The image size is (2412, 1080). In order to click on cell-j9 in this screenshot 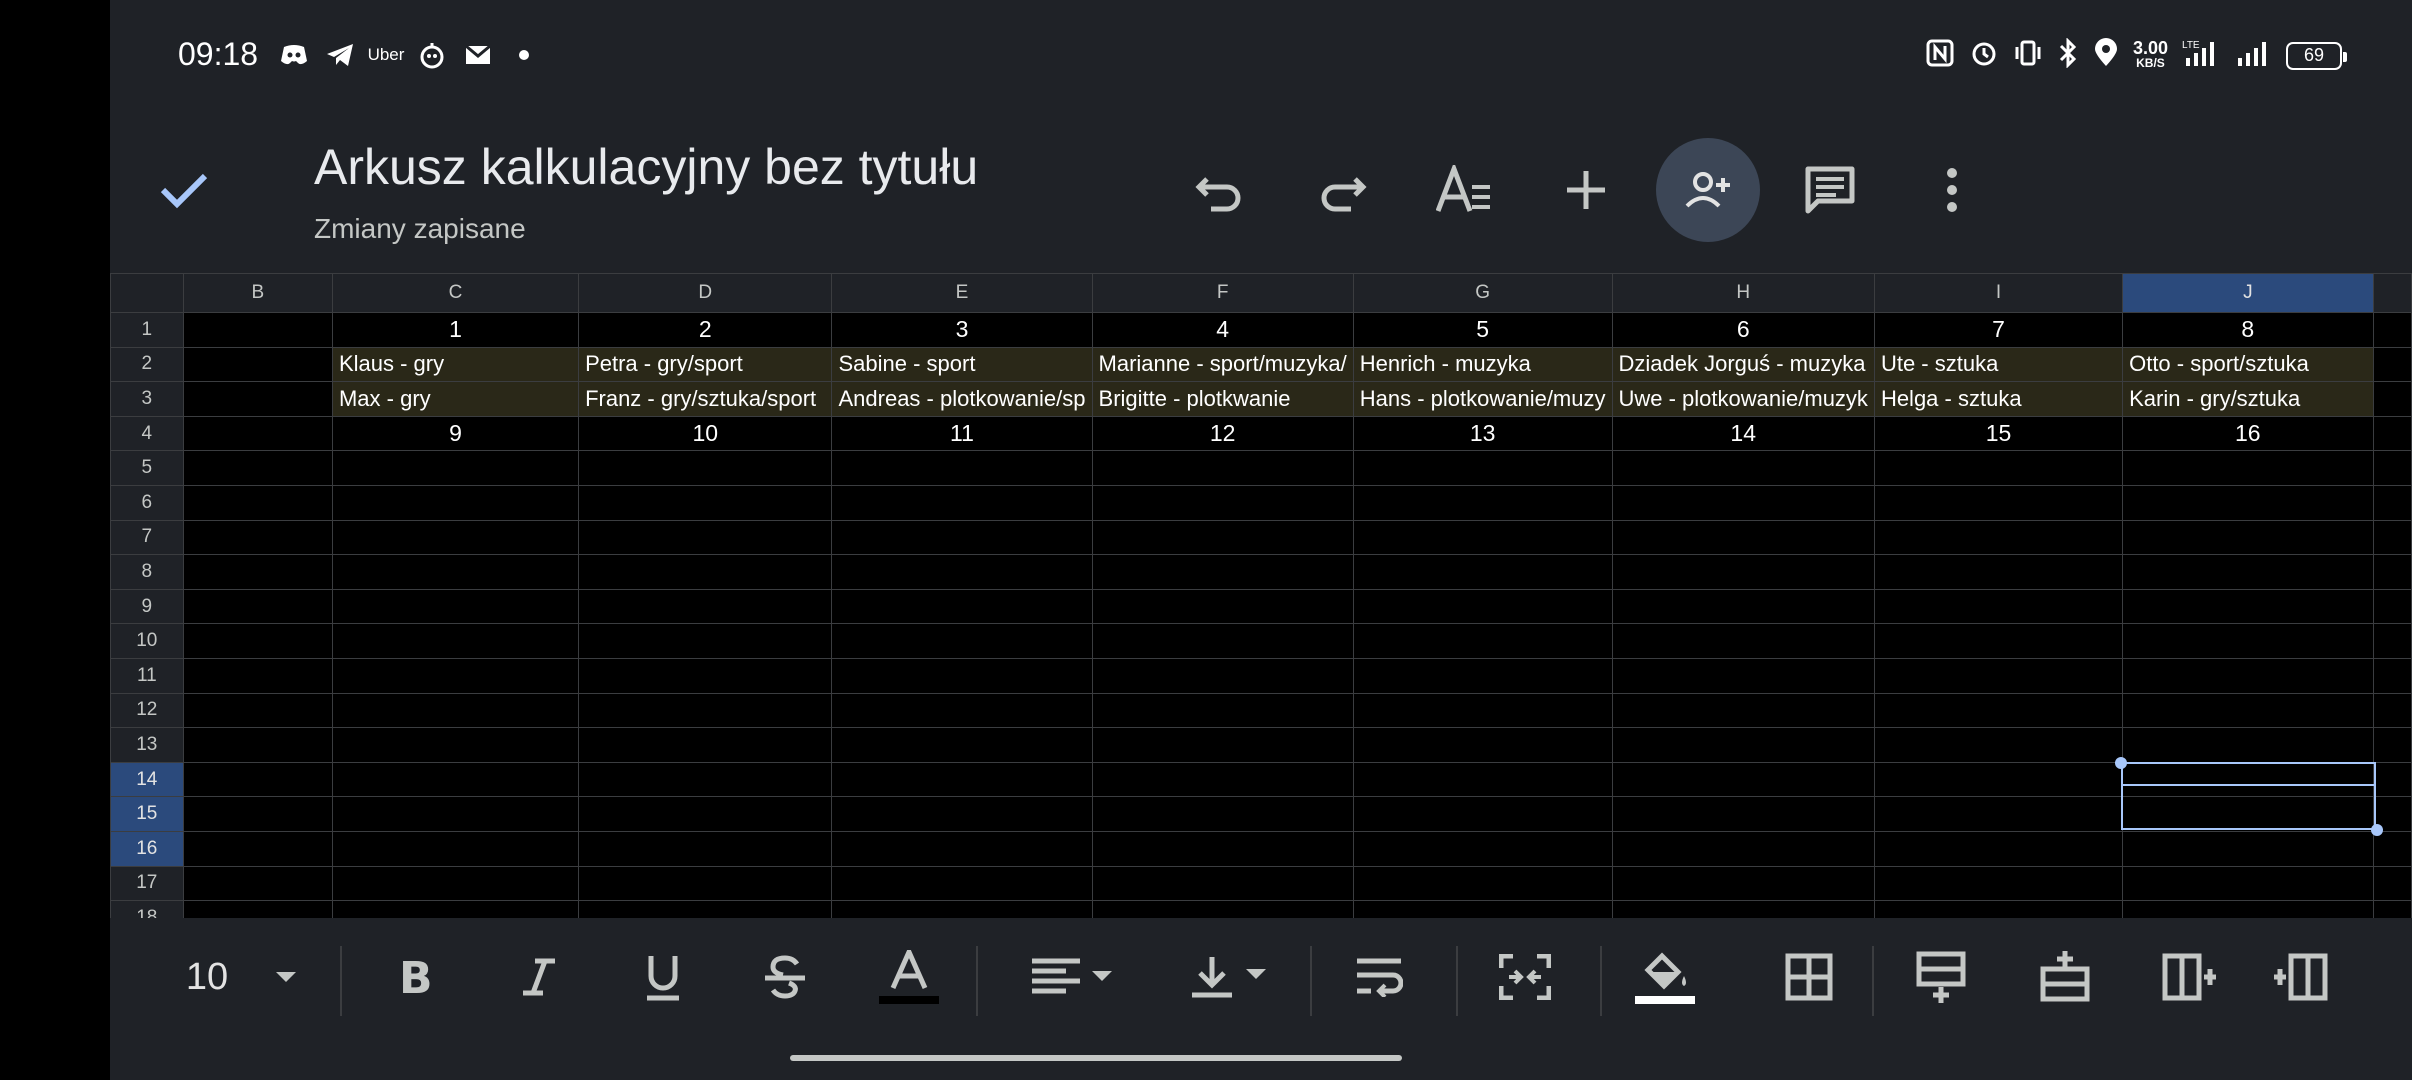, I will do `click(2248, 606)`.